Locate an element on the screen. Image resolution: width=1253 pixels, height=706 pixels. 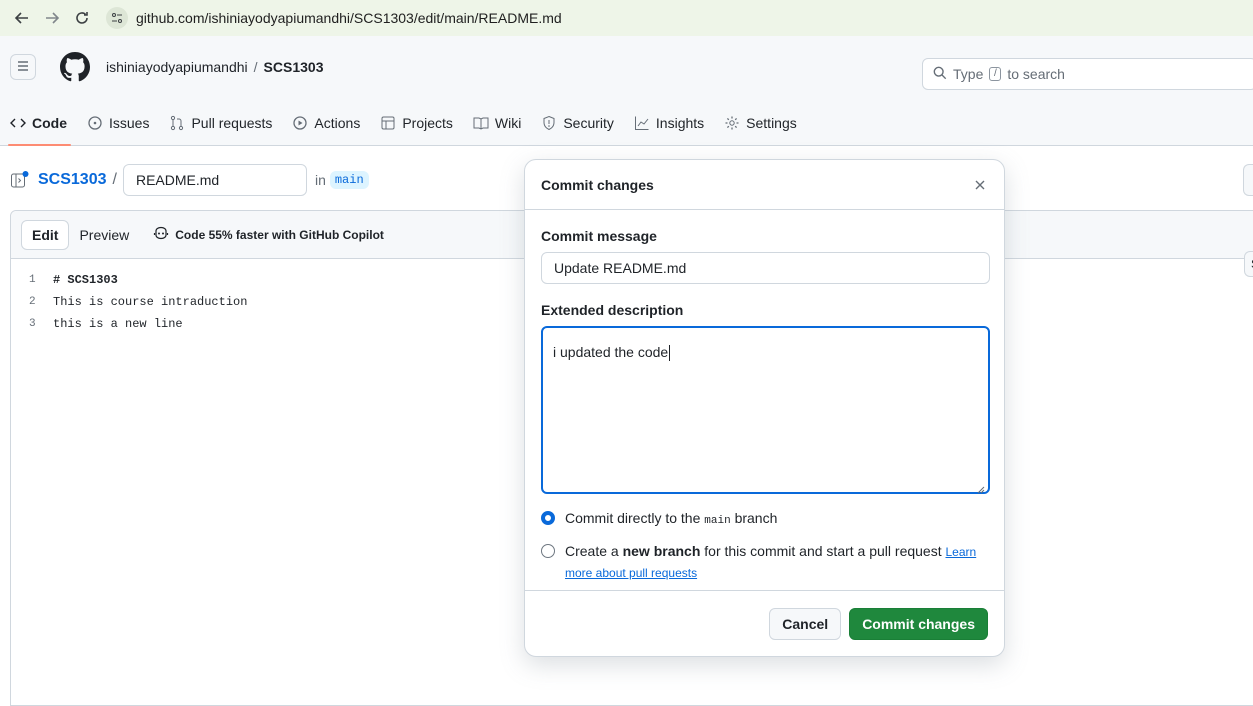
tab-label: Wiki is located at coordinates (508, 123).